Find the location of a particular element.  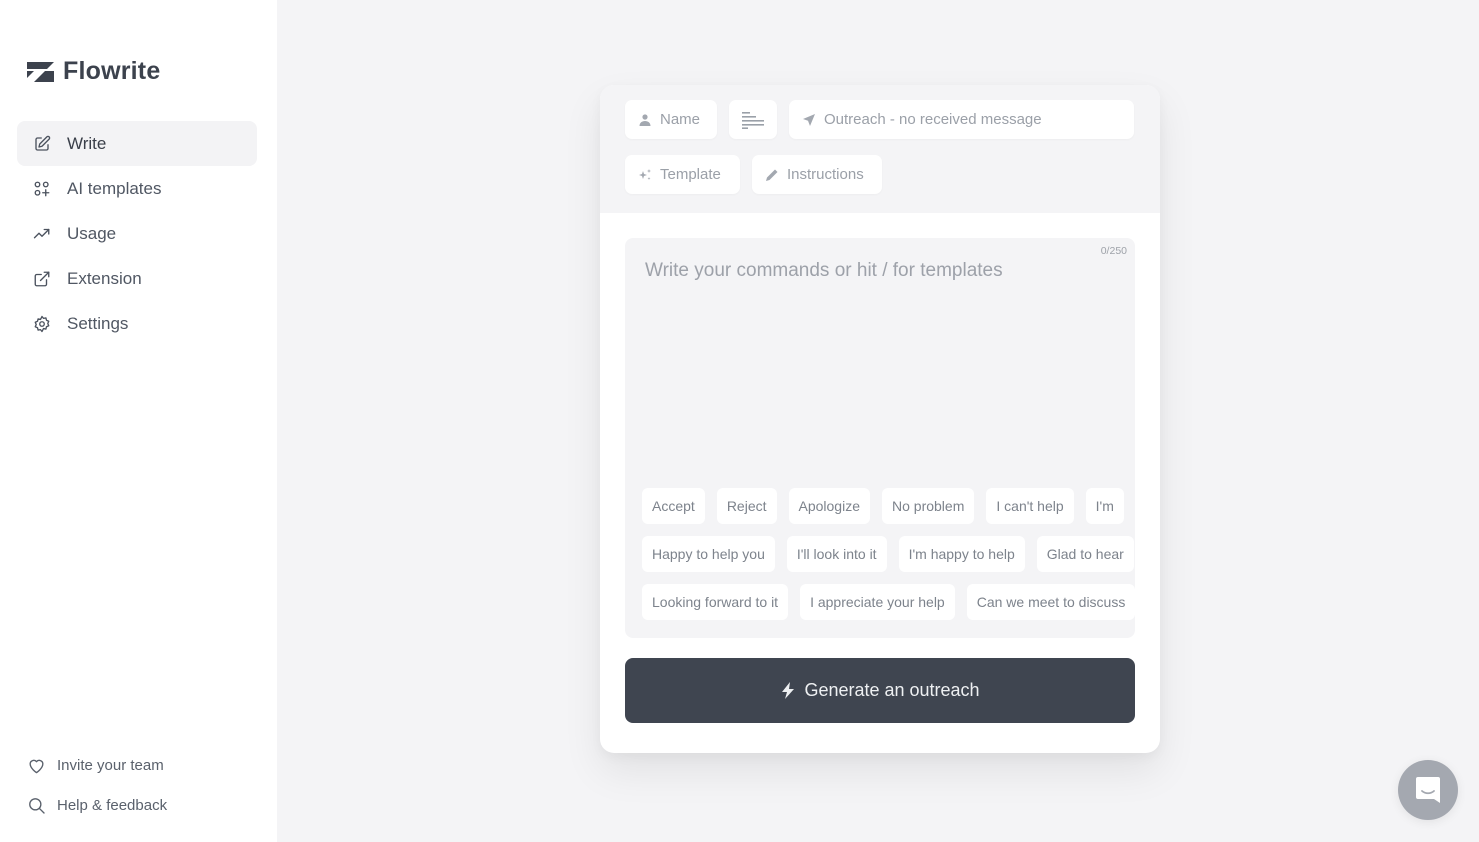

flowrite-logo-icon is located at coordinates (40, 71).